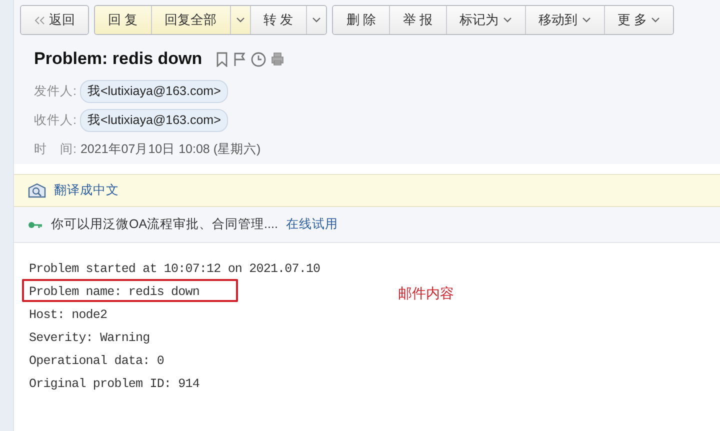  What do you see at coordinates (485, 20) in the screenshot?
I see `menu-button: 标记为` at bounding box center [485, 20].